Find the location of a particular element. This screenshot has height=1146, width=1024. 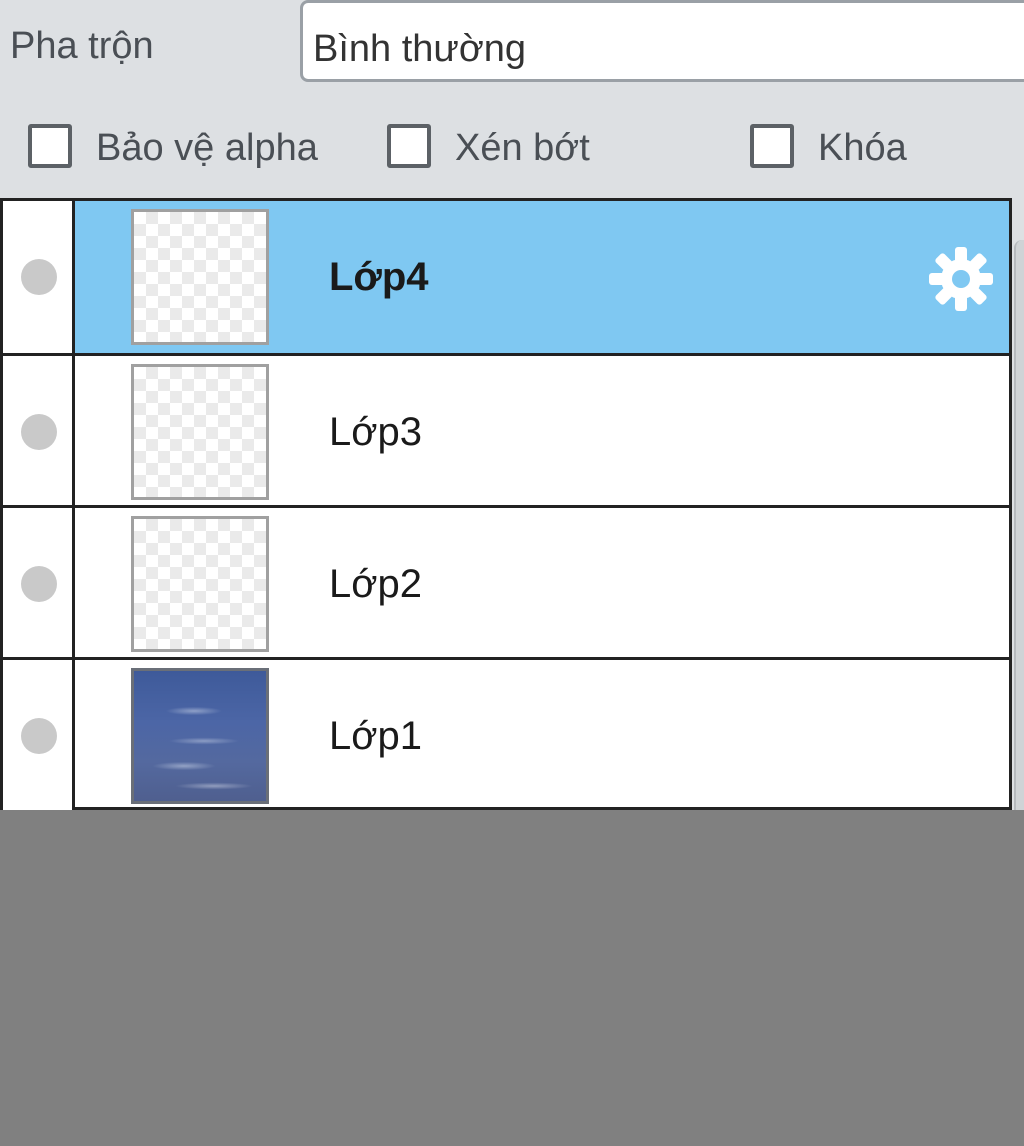

protect-alpha-label: Bảo vệ alpha is located at coordinates (207, 148).